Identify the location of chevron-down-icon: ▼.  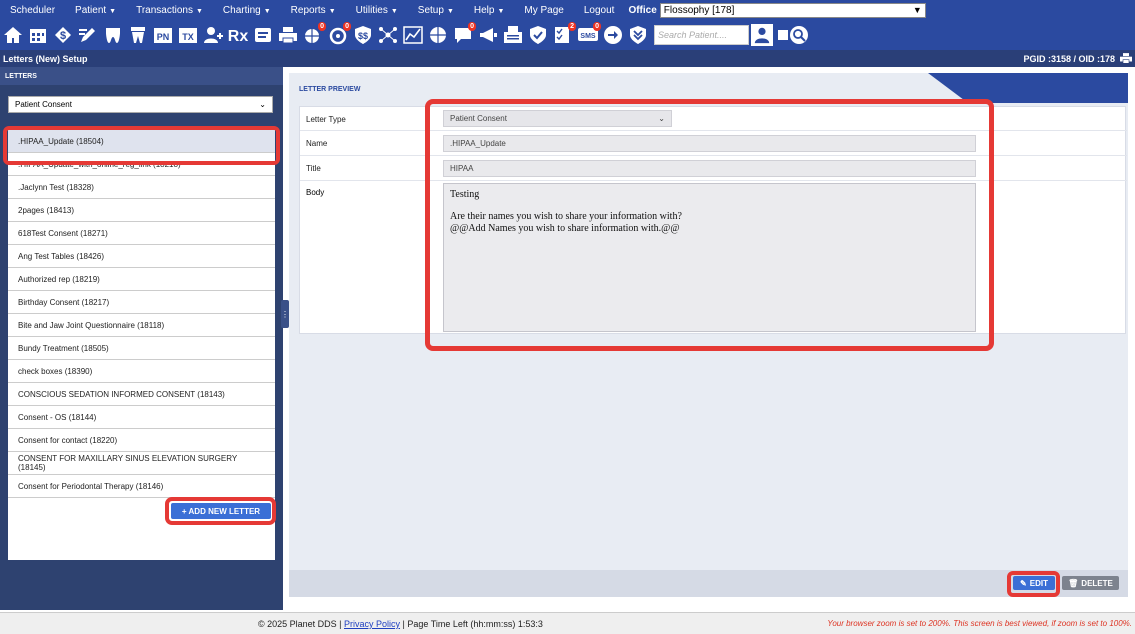
(917, 10).